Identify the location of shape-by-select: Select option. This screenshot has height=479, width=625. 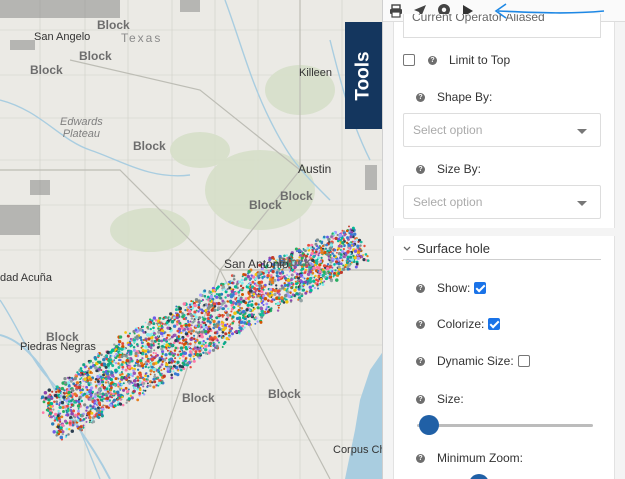
(502, 130).